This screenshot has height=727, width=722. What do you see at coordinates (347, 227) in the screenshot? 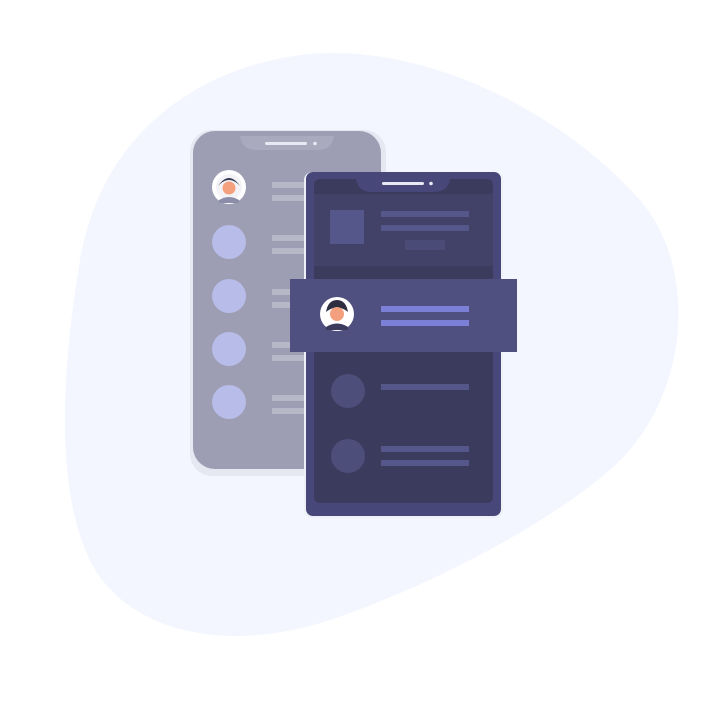
I see `placeholder-image-icon` at bounding box center [347, 227].